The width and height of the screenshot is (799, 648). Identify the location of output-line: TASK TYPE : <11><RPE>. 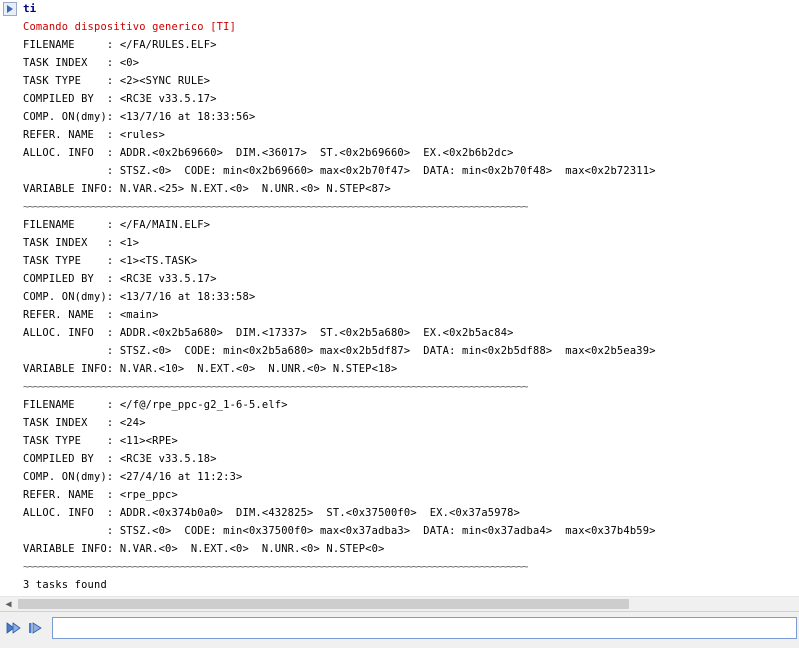
(100, 441).